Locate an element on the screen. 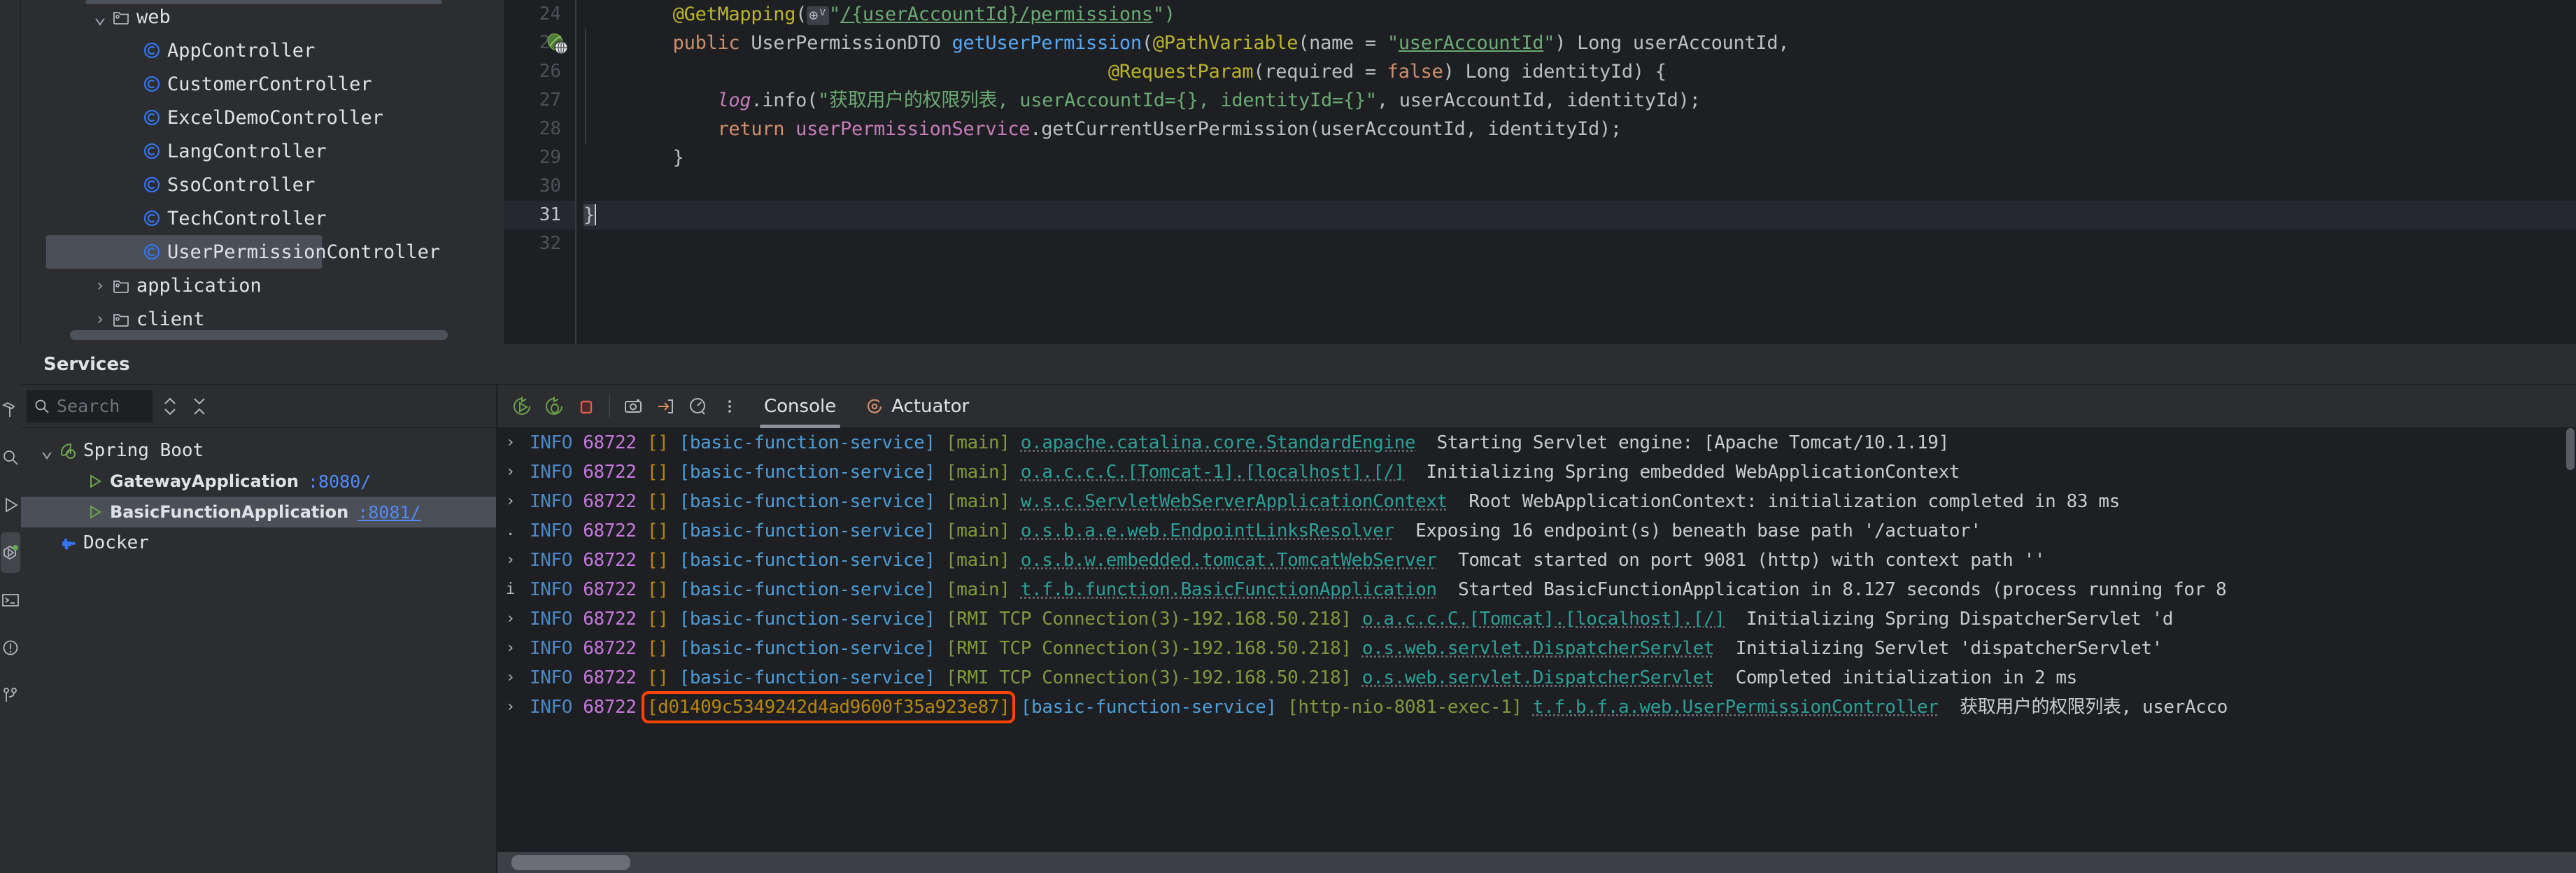  project-tree-item: ExcelDemoController is located at coordinates (262, 117).